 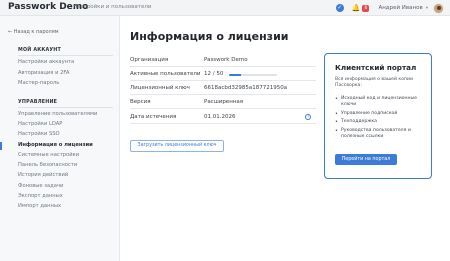 What do you see at coordinates (39, 50) in the screenshot?
I see `section-title-my-account: МОЙ АККАУНТ` at bounding box center [39, 50].